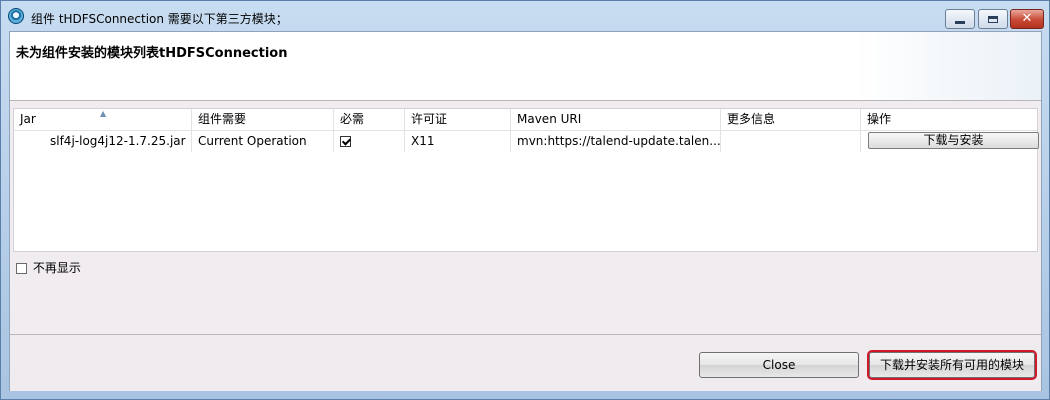  Describe the element at coordinates (369, 141) in the screenshot. I see `cell-required` at that location.